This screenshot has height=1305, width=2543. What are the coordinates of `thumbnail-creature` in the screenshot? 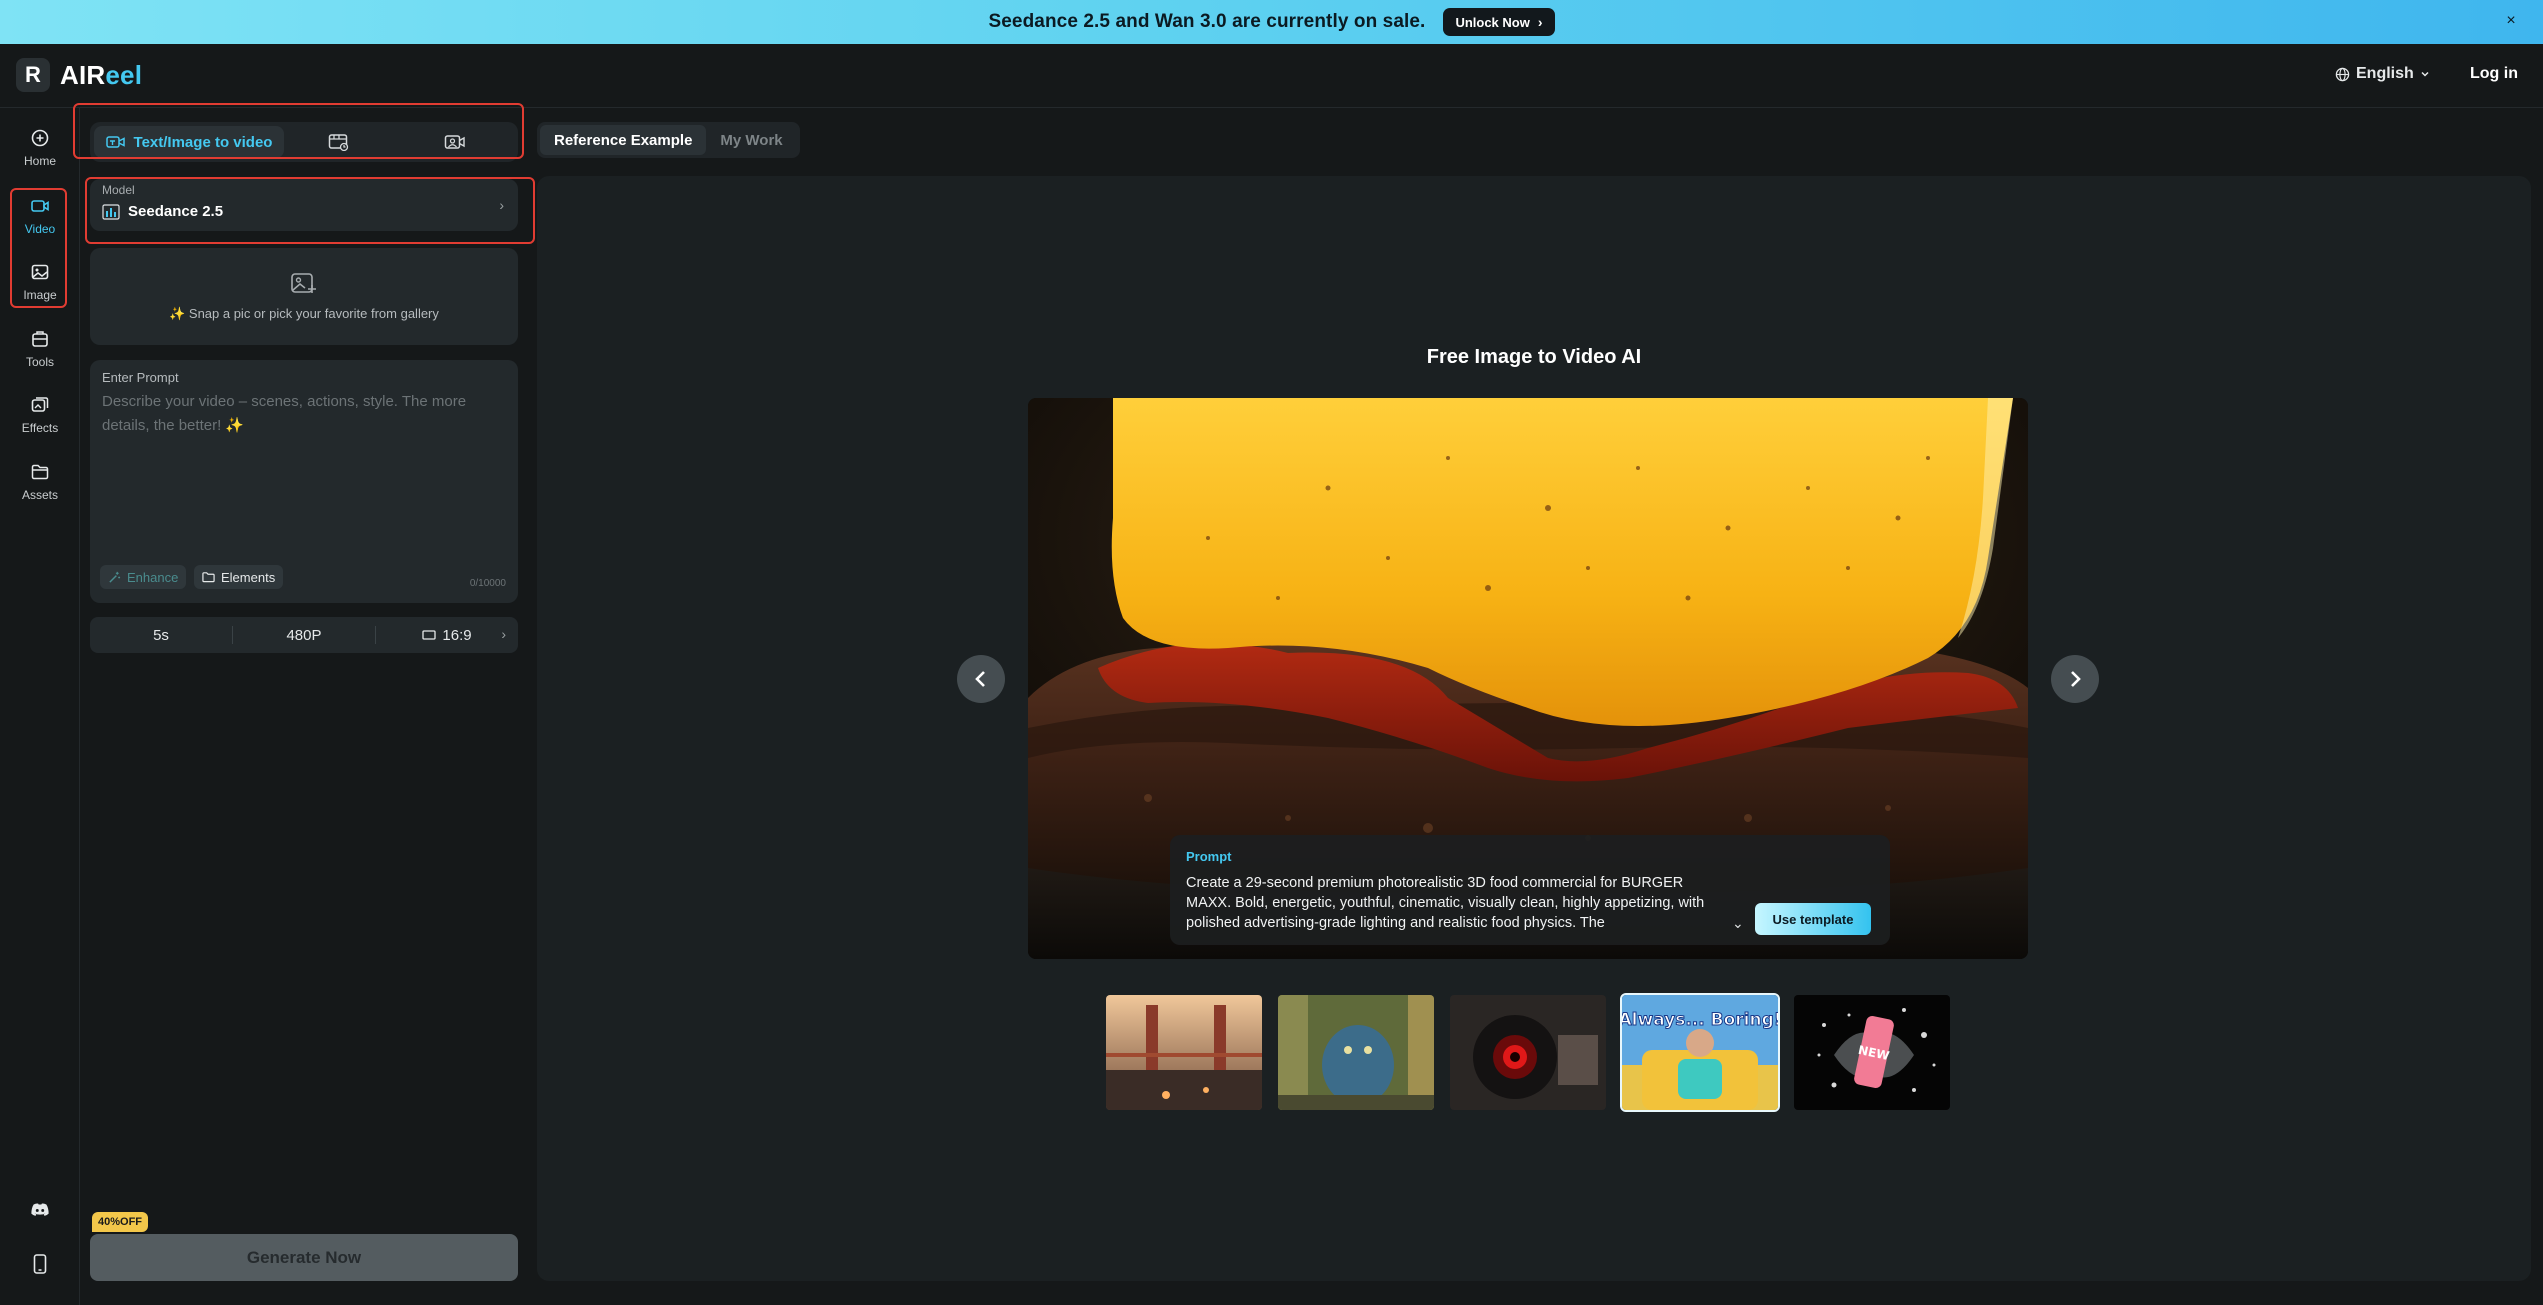 It's located at (1356, 1052).